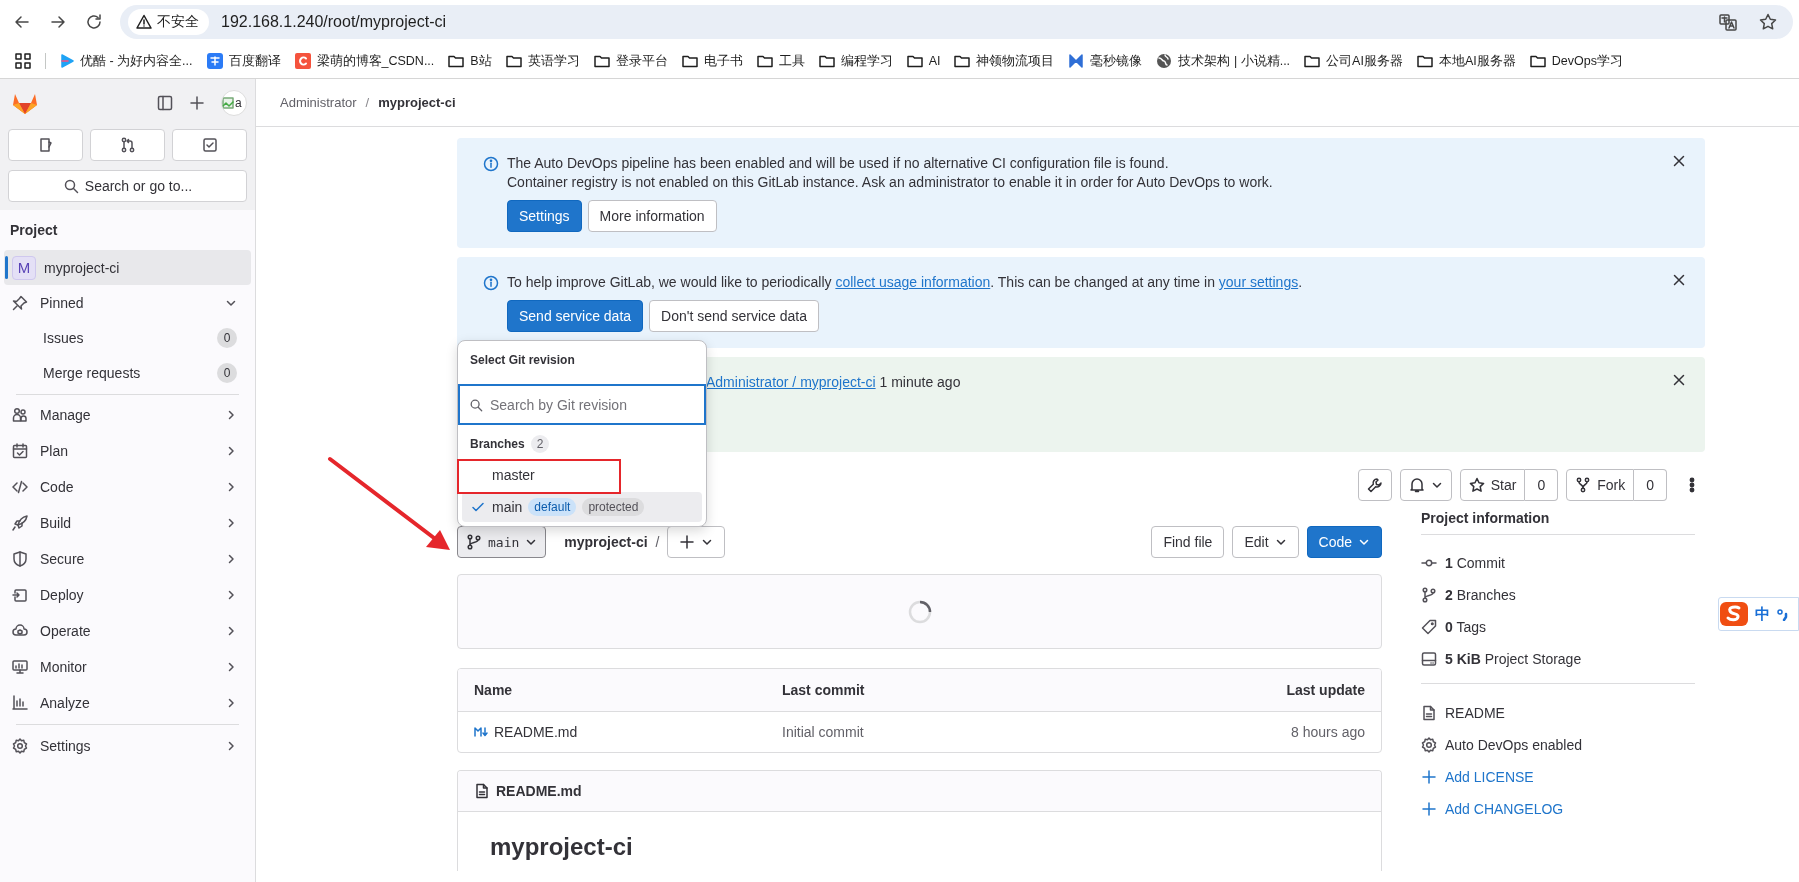 This screenshot has width=1799, height=882. What do you see at coordinates (956, 22) in the screenshot?
I see `address-bar: 不安全 192.168.1.240/root/myproject-ci` at bounding box center [956, 22].